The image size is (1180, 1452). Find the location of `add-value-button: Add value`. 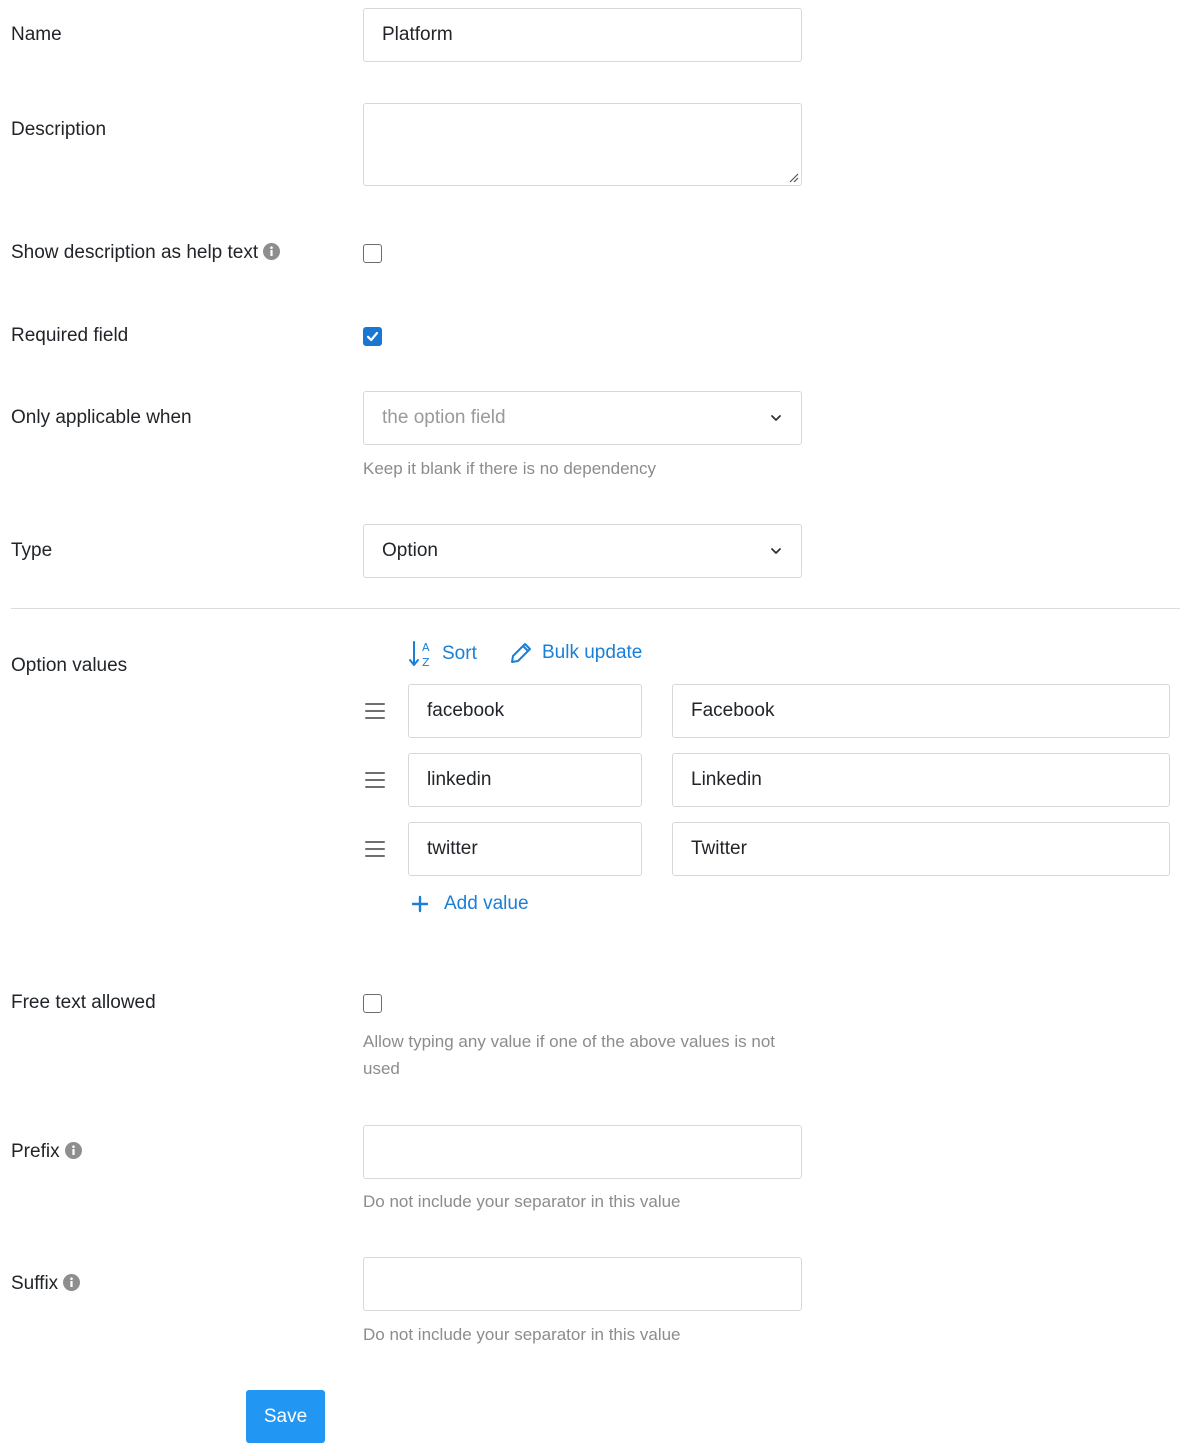

add-value-button: Add value is located at coordinates (469, 904).